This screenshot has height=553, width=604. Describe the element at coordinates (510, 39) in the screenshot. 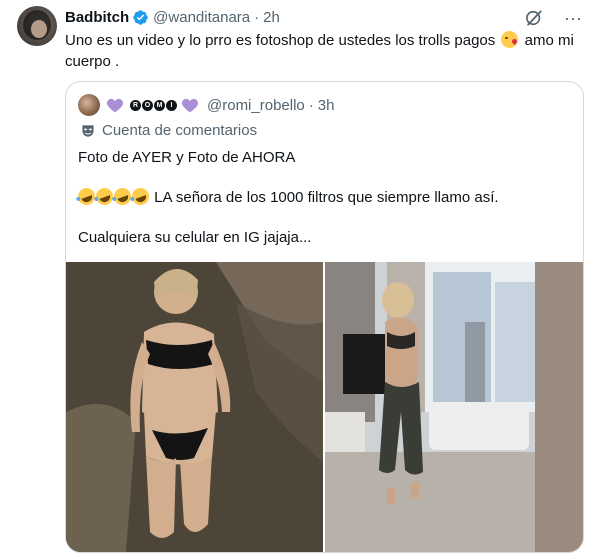

I see `kissing-face-emoji` at that location.